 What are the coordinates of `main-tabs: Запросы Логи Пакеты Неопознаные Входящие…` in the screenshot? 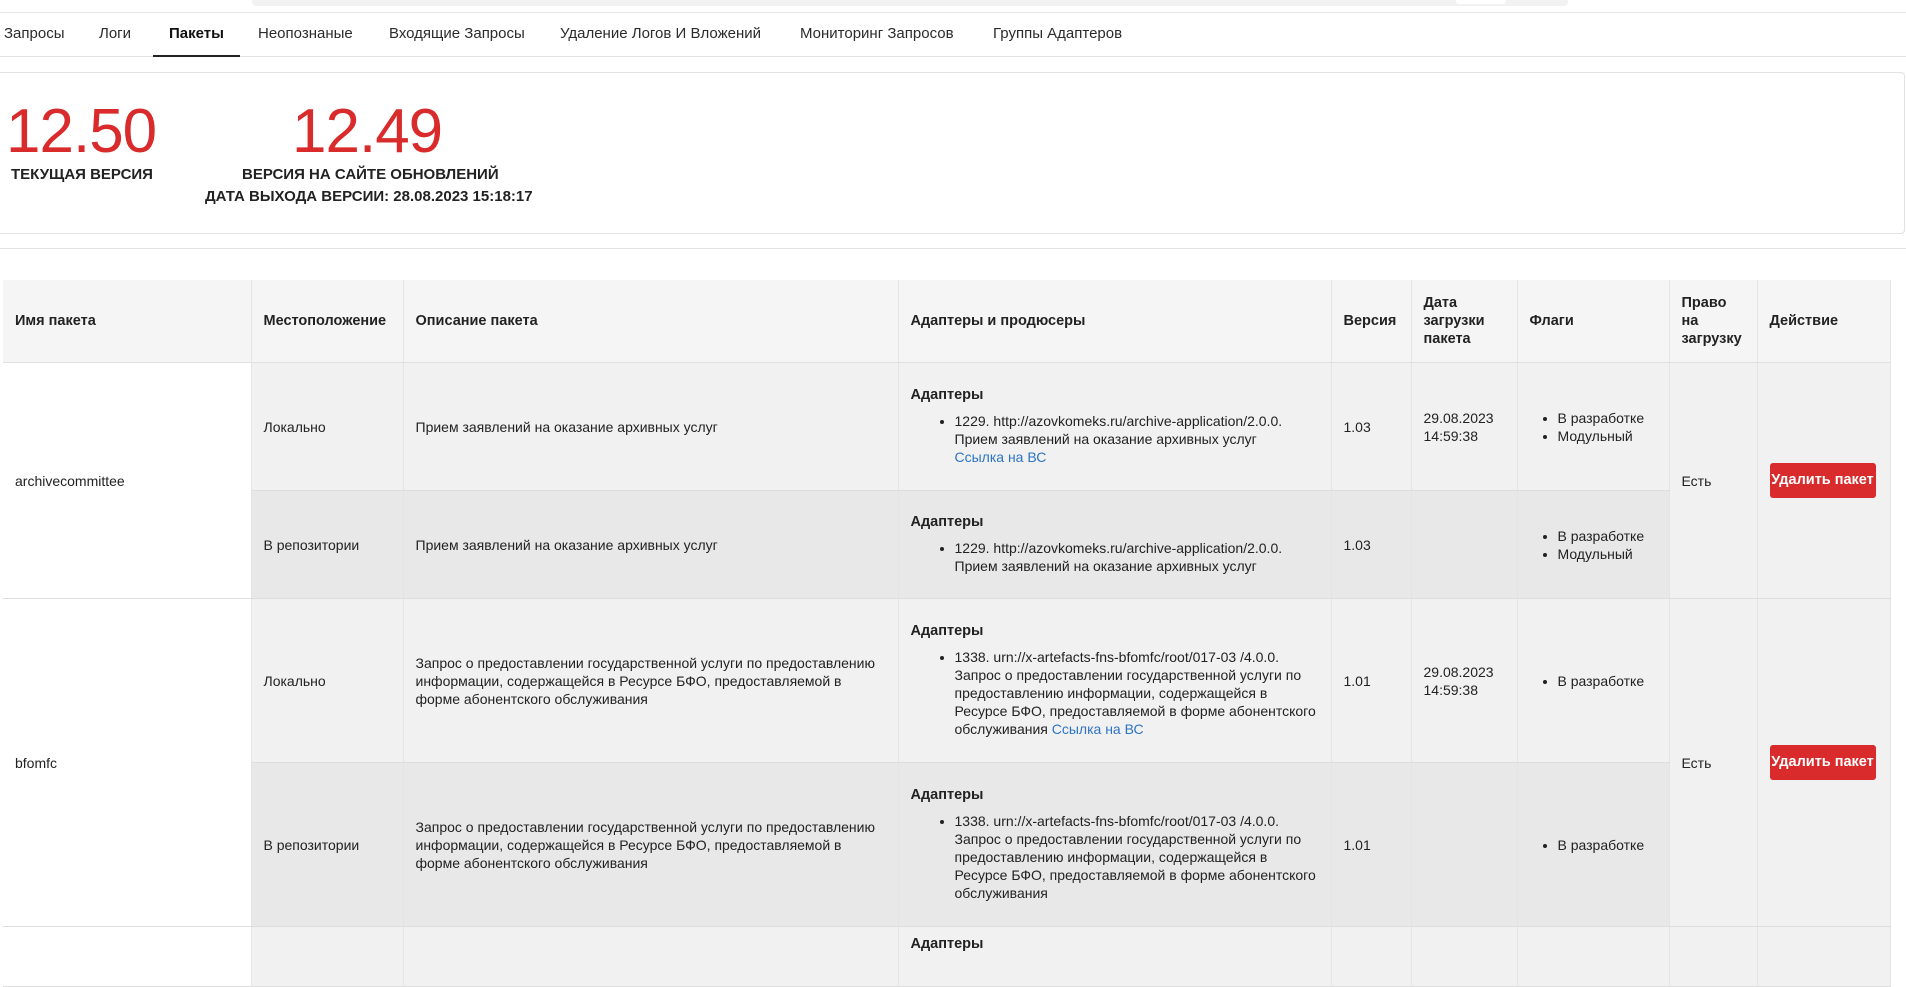 It's located at (953, 35).